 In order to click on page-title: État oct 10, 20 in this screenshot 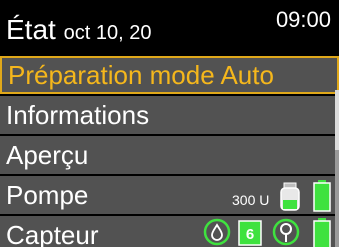, I will do `click(78, 31)`.